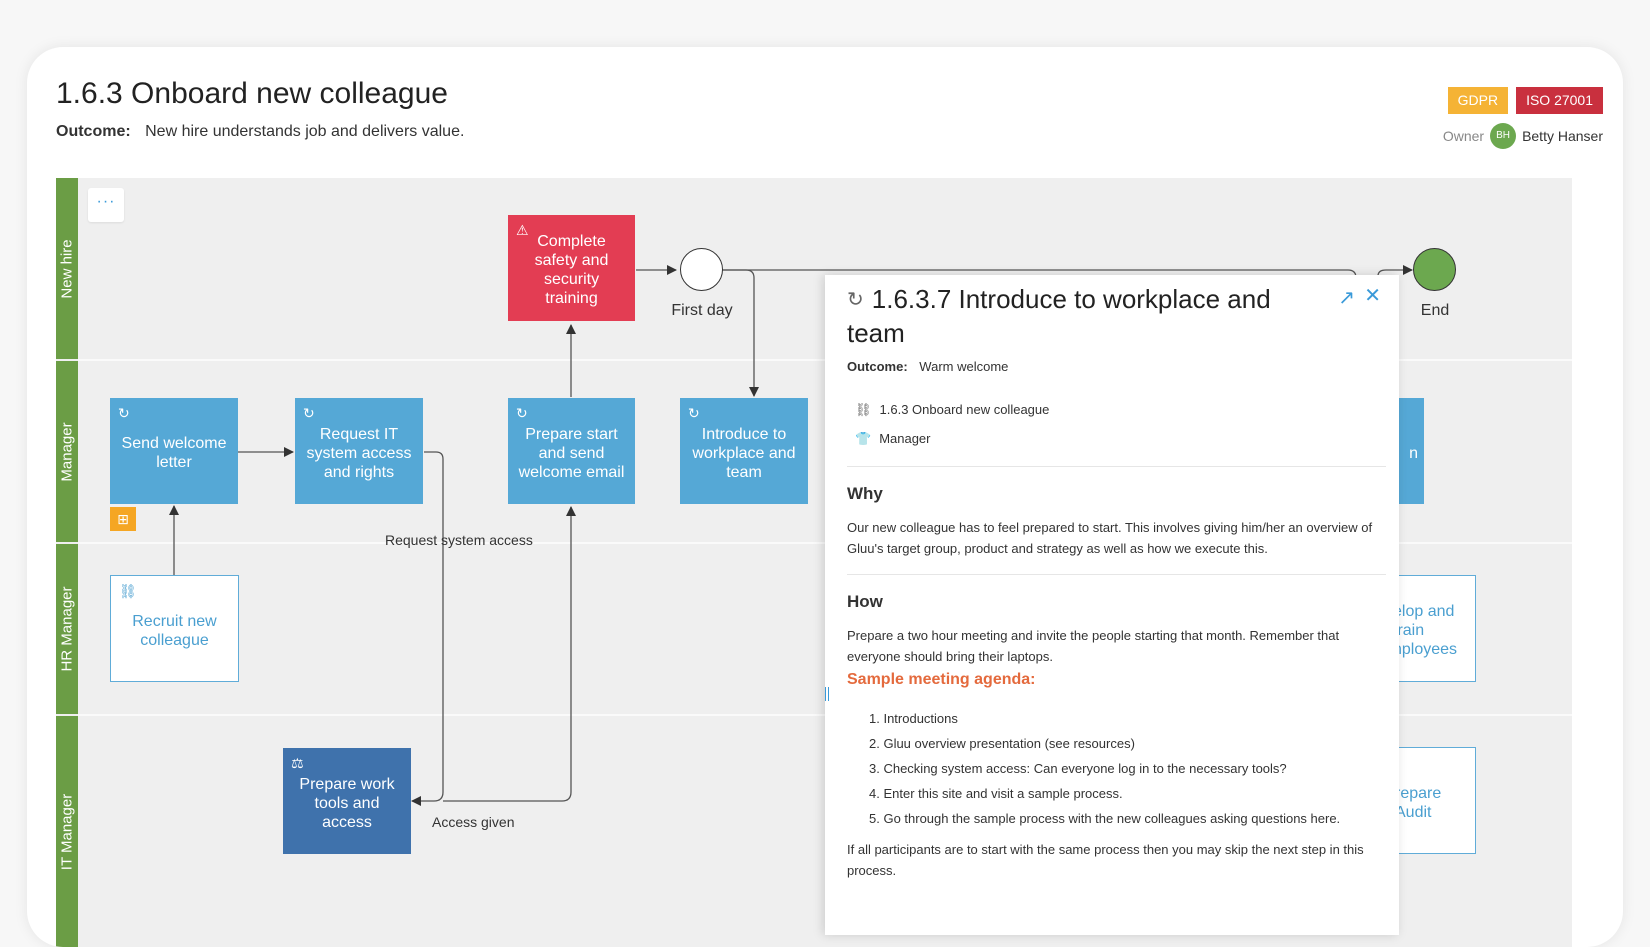 The height and width of the screenshot is (947, 1650). Describe the element at coordinates (297, 763) in the screenshot. I see `scale-icon: ⚖` at that location.